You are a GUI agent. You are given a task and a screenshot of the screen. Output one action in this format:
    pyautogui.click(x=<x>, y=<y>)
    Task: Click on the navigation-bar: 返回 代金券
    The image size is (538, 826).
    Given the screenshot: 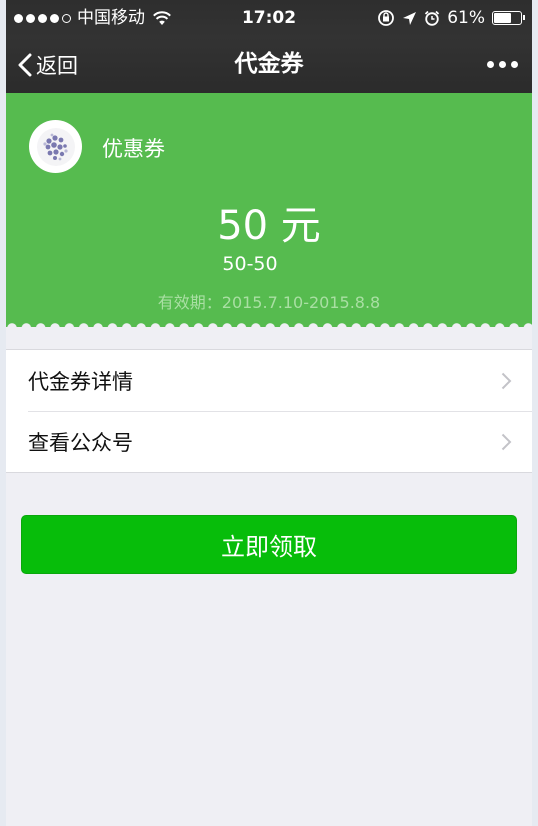 What is the action you would take?
    pyautogui.click(x=269, y=64)
    